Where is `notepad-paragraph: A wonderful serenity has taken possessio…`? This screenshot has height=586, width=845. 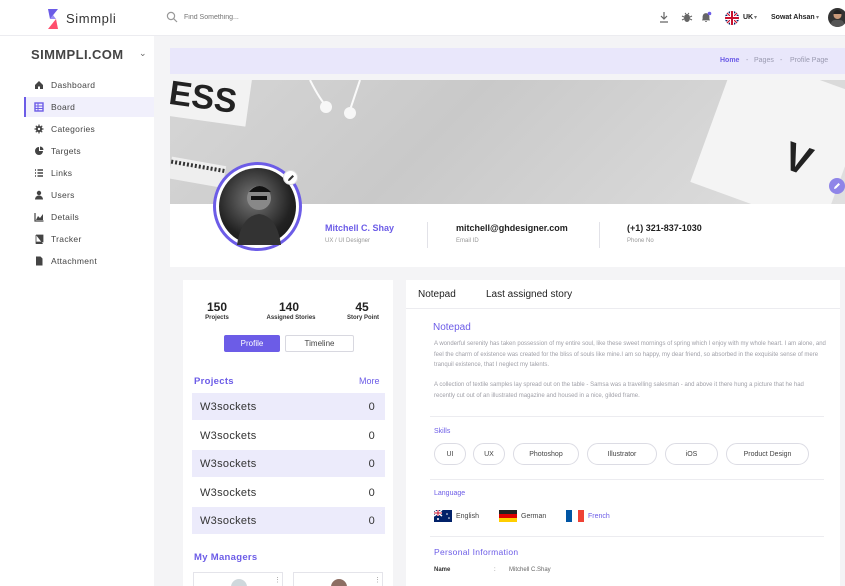
notepad-paragraph: A wonderful serenity has taken possessio… is located at coordinates (630, 354).